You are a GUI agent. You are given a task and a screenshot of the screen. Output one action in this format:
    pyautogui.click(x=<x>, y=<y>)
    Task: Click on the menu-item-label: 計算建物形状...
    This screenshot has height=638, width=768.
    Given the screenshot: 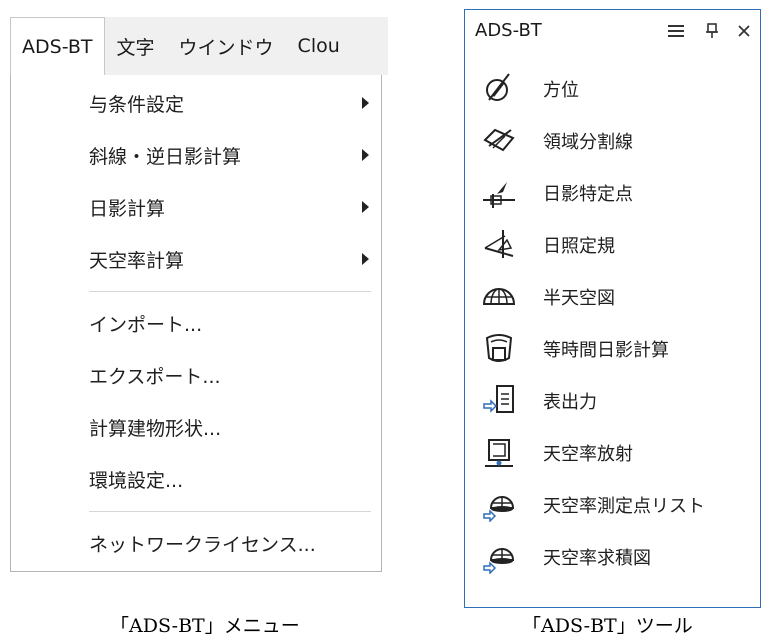 What is the action you would take?
    pyautogui.click(x=155, y=428)
    